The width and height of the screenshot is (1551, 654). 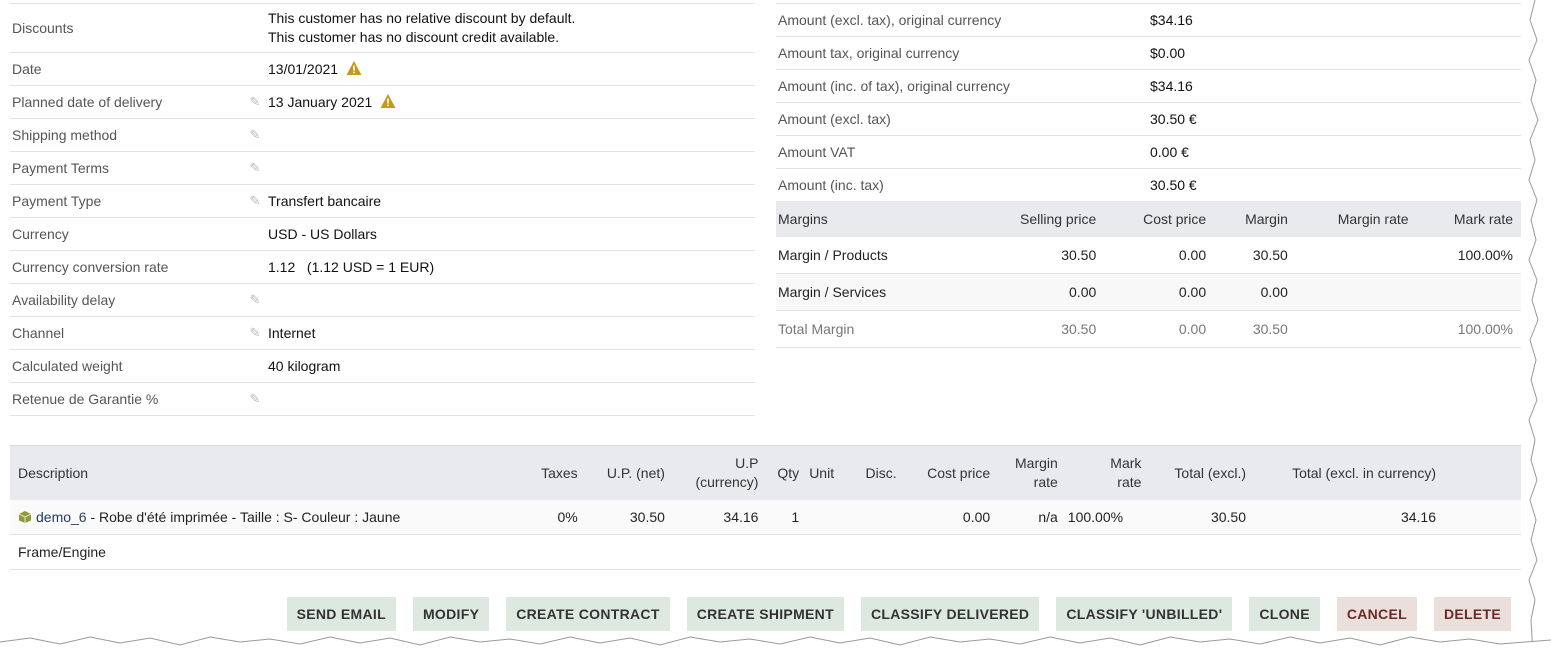 I want to click on classify-delivered-button: CLASSIFY DELIVERED, so click(x=950, y=614).